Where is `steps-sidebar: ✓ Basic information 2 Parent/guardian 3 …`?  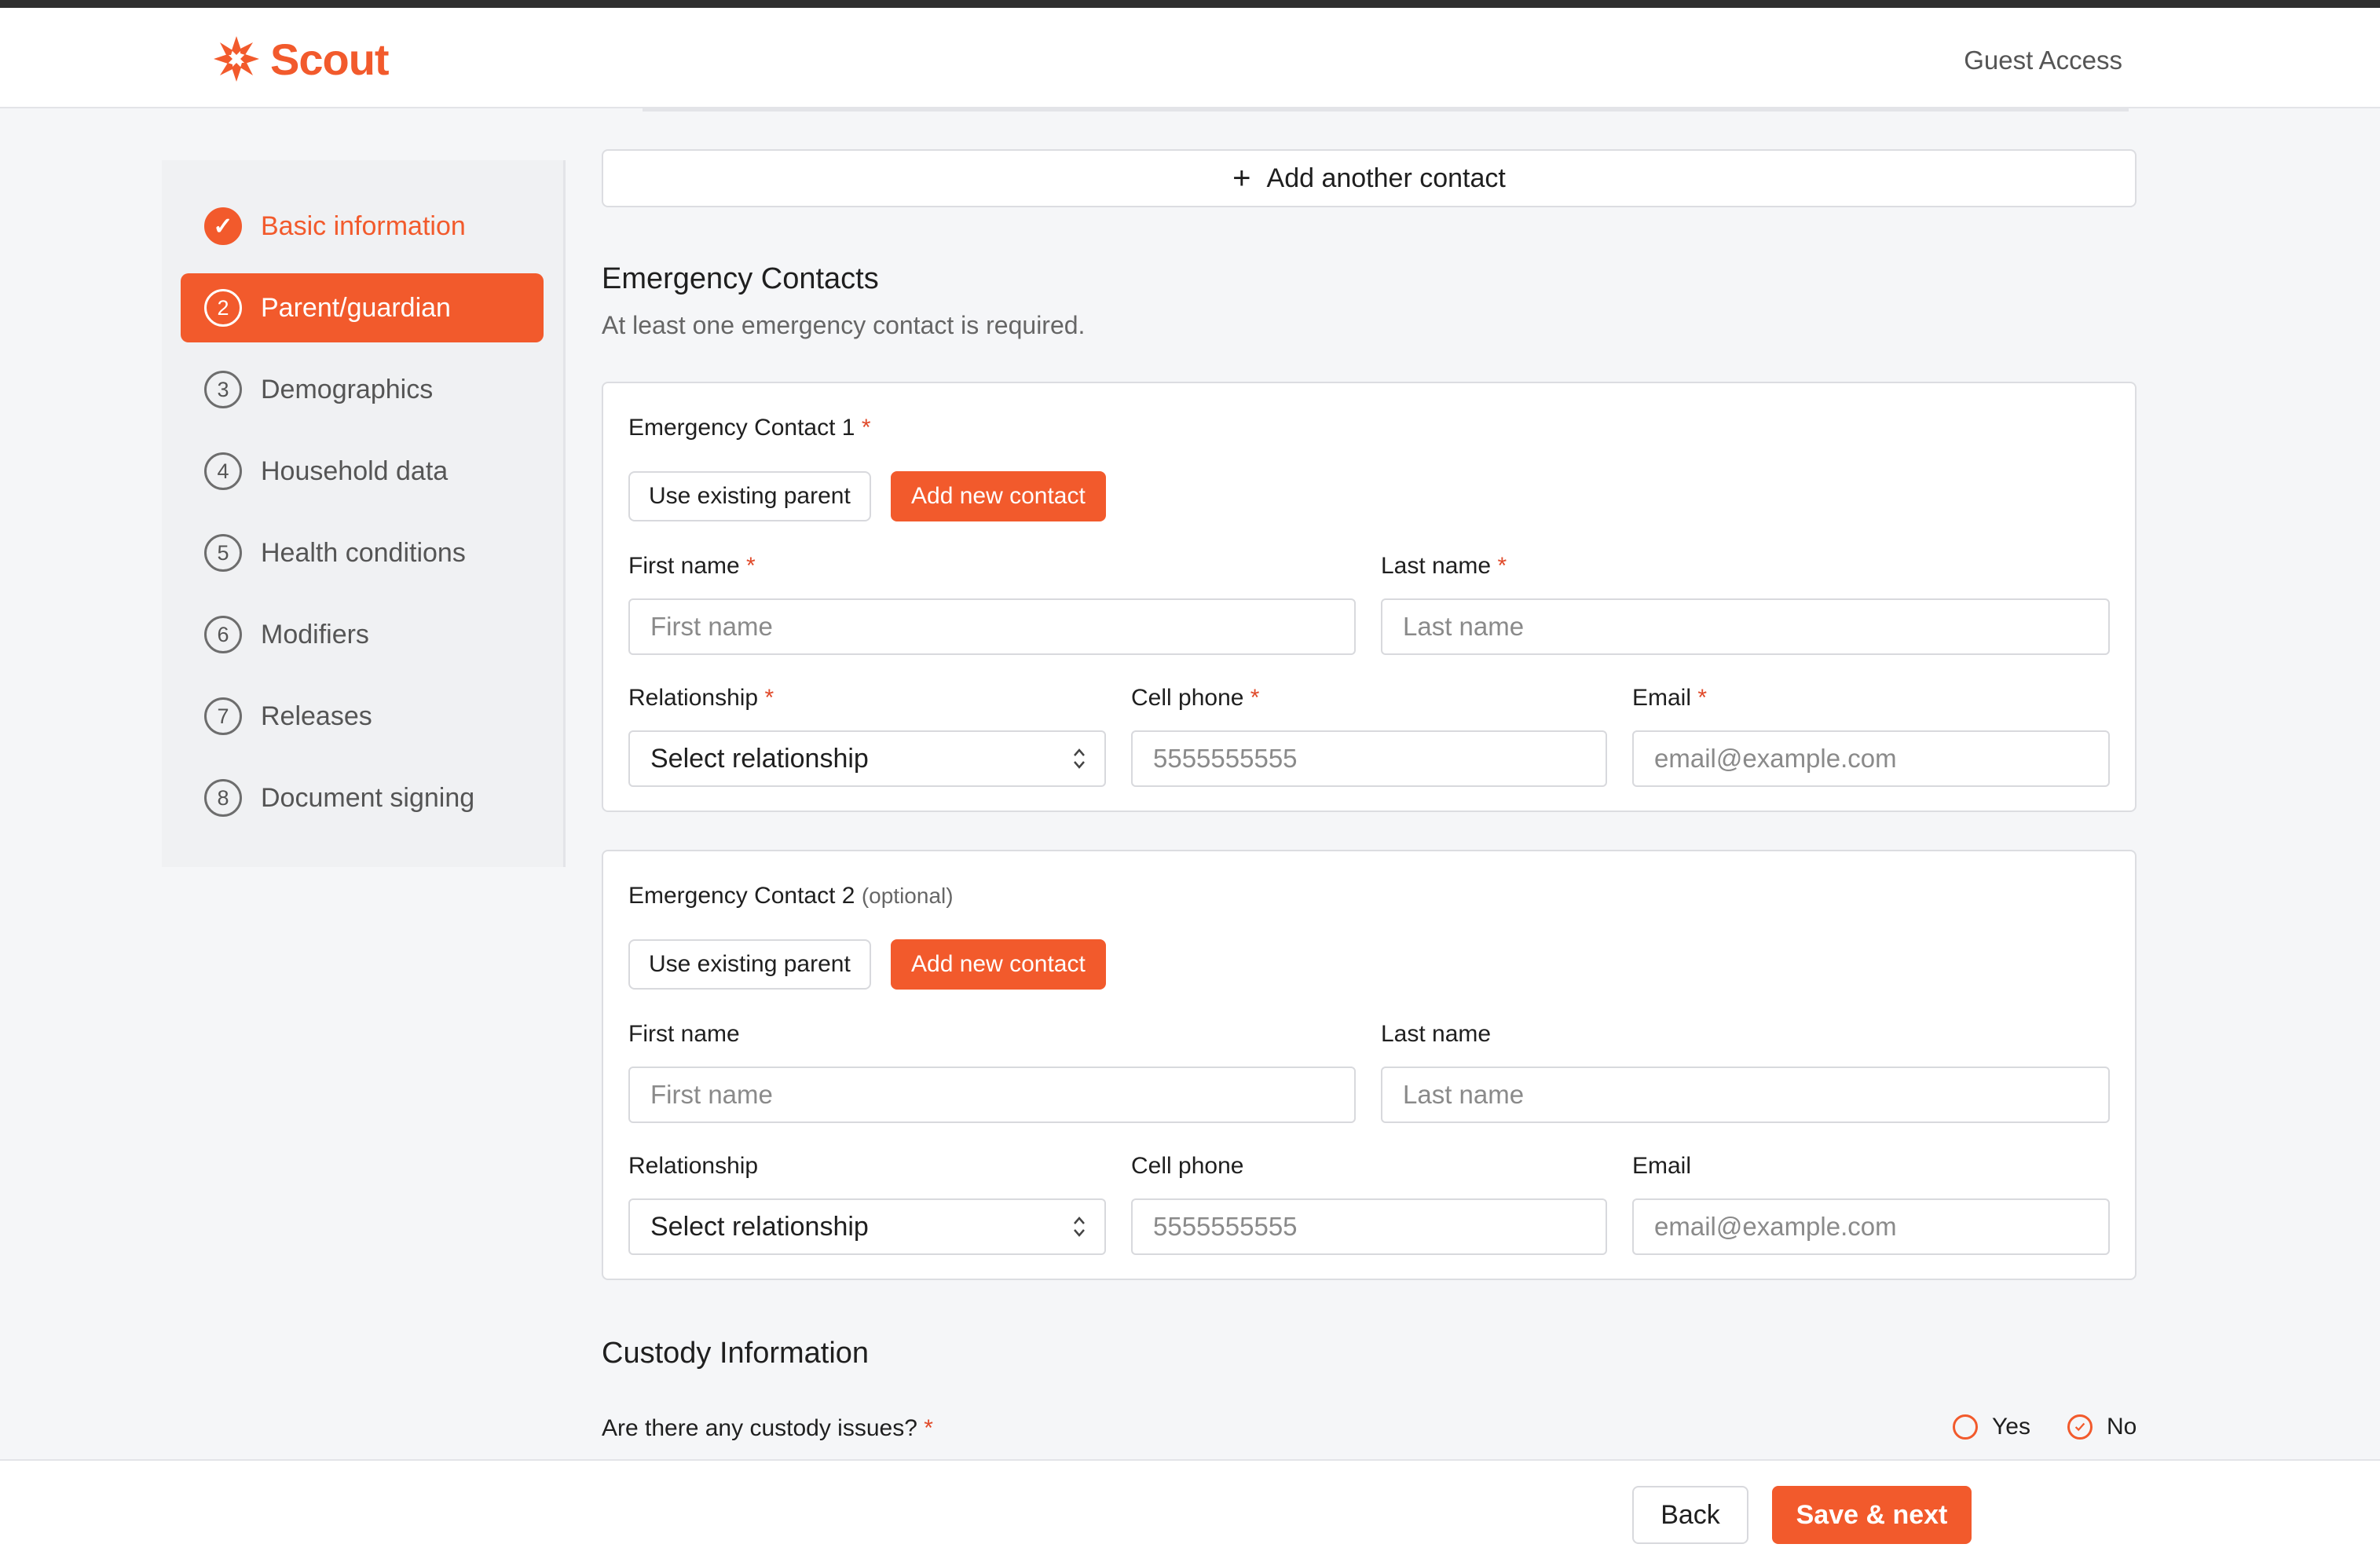 steps-sidebar: ✓ Basic information 2 Parent/guardian 3 … is located at coordinates (364, 513).